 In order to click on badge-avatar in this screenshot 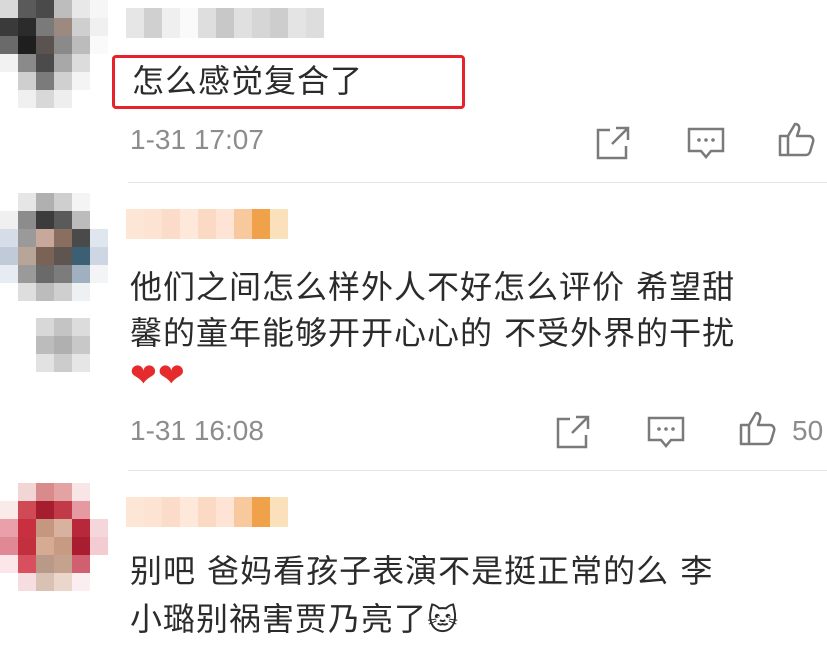, I will do `click(63, 345)`.